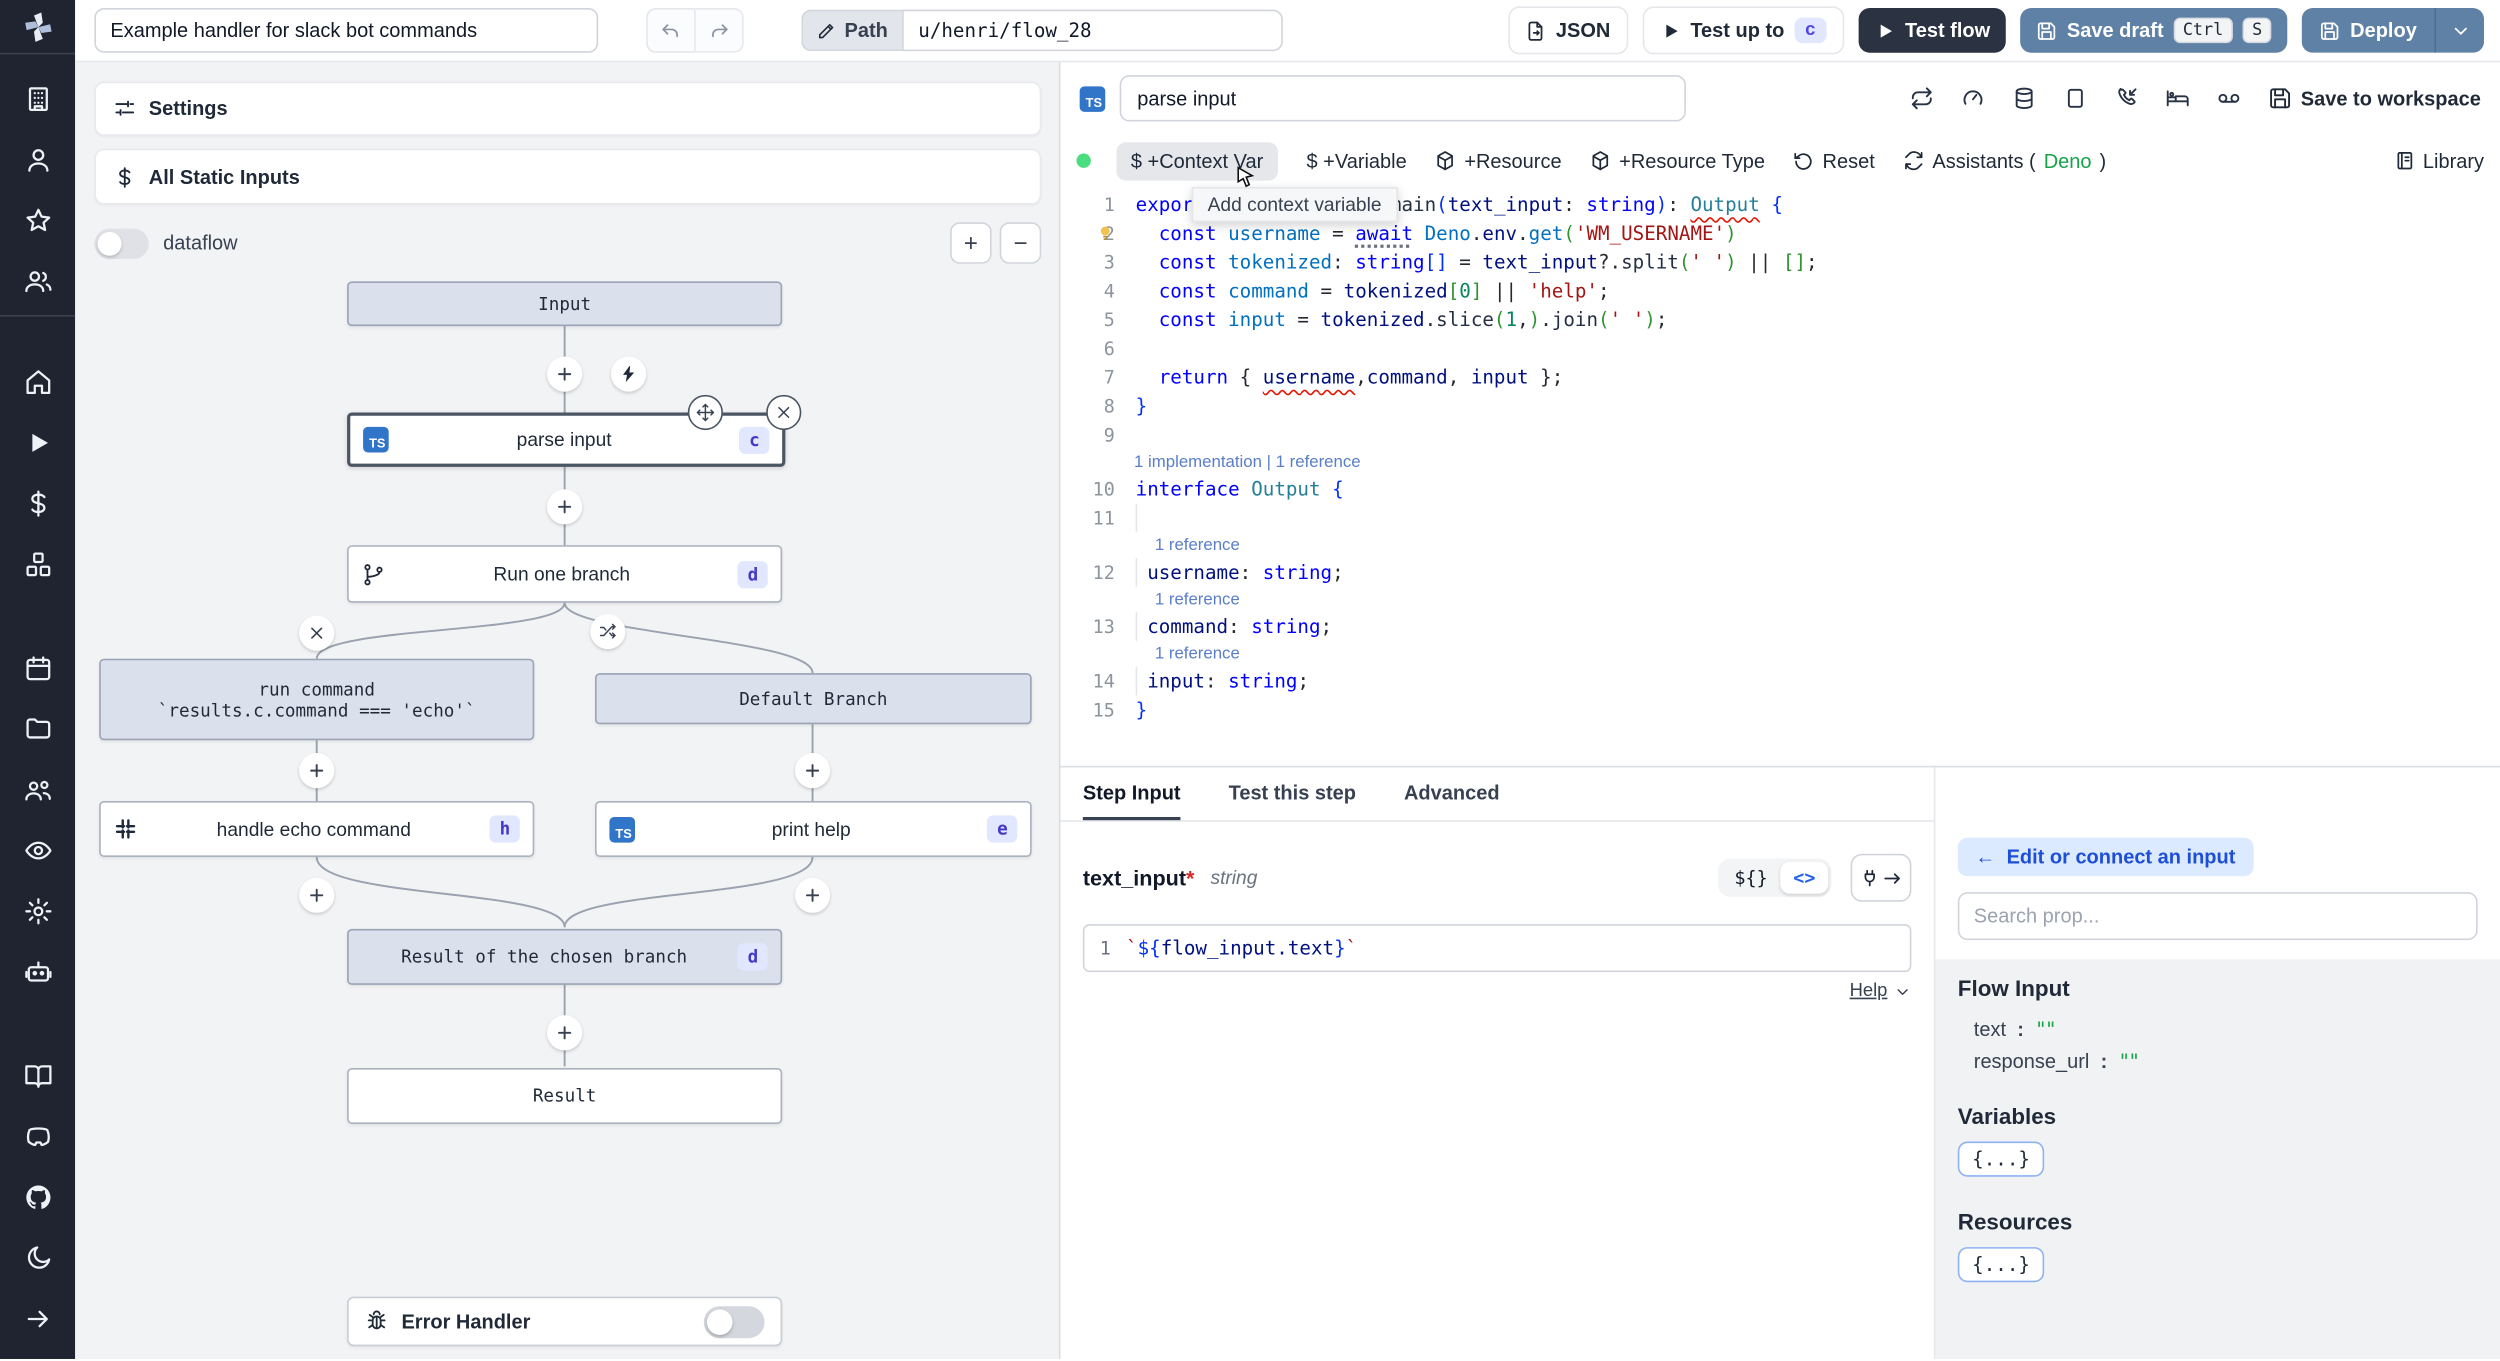 This screenshot has width=2500, height=1361. What do you see at coordinates (813, 699) in the screenshot?
I see `node-default-branch: Default Branch` at bounding box center [813, 699].